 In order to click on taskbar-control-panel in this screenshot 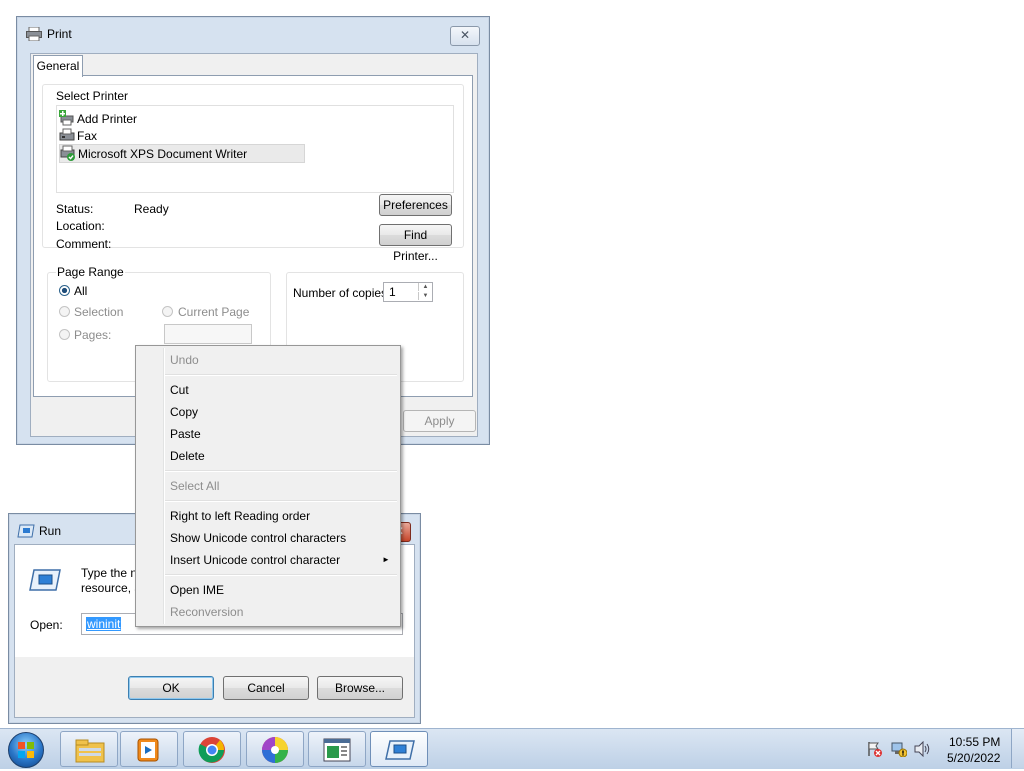, I will do `click(337, 749)`.